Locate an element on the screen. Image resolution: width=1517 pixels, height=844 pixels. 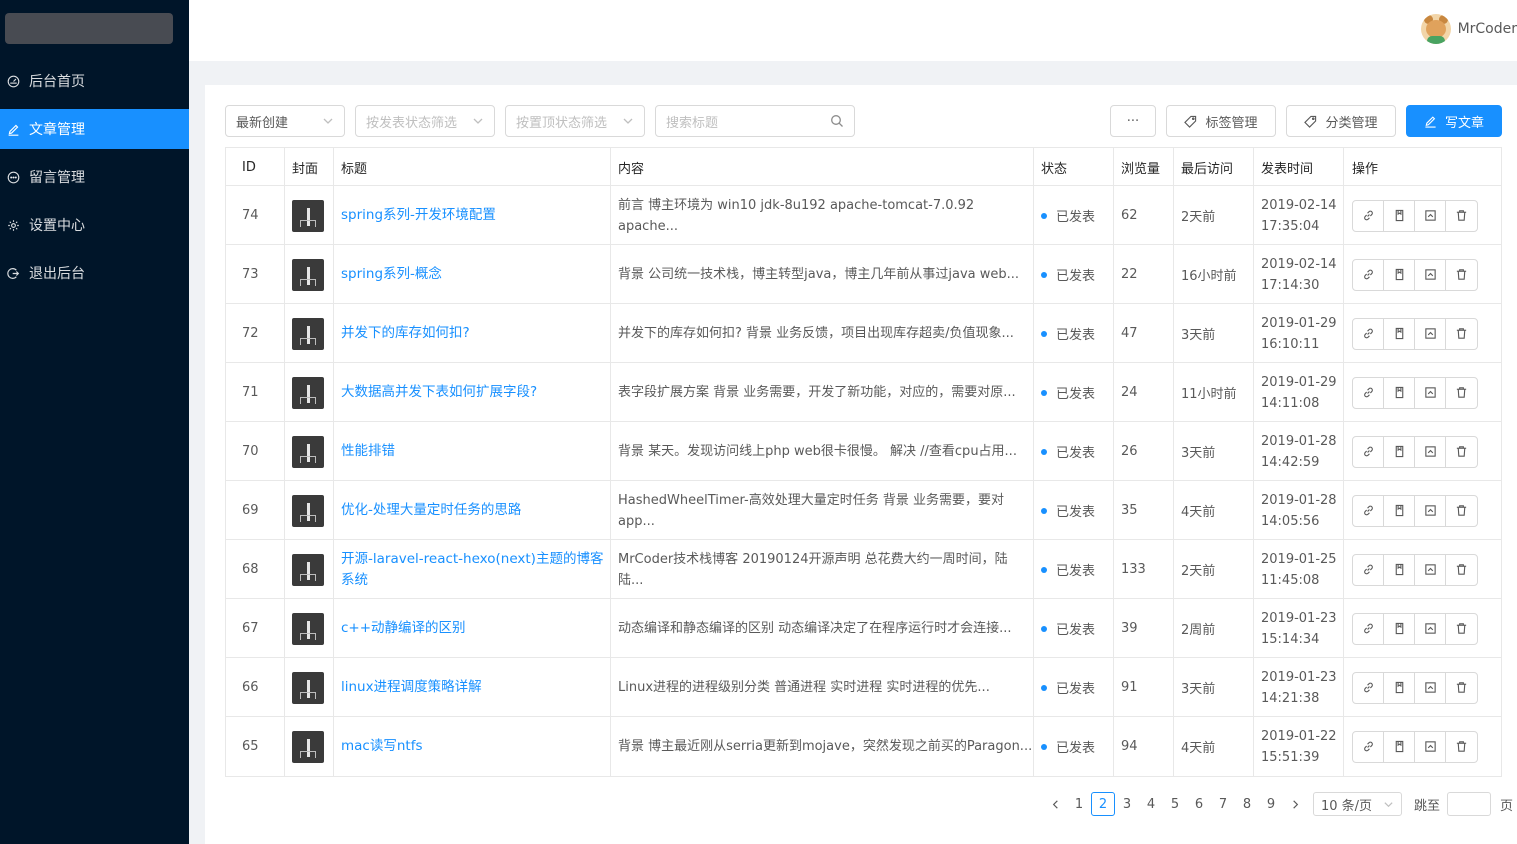
page-1-button: 1 is located at coordinates (1079, 804).